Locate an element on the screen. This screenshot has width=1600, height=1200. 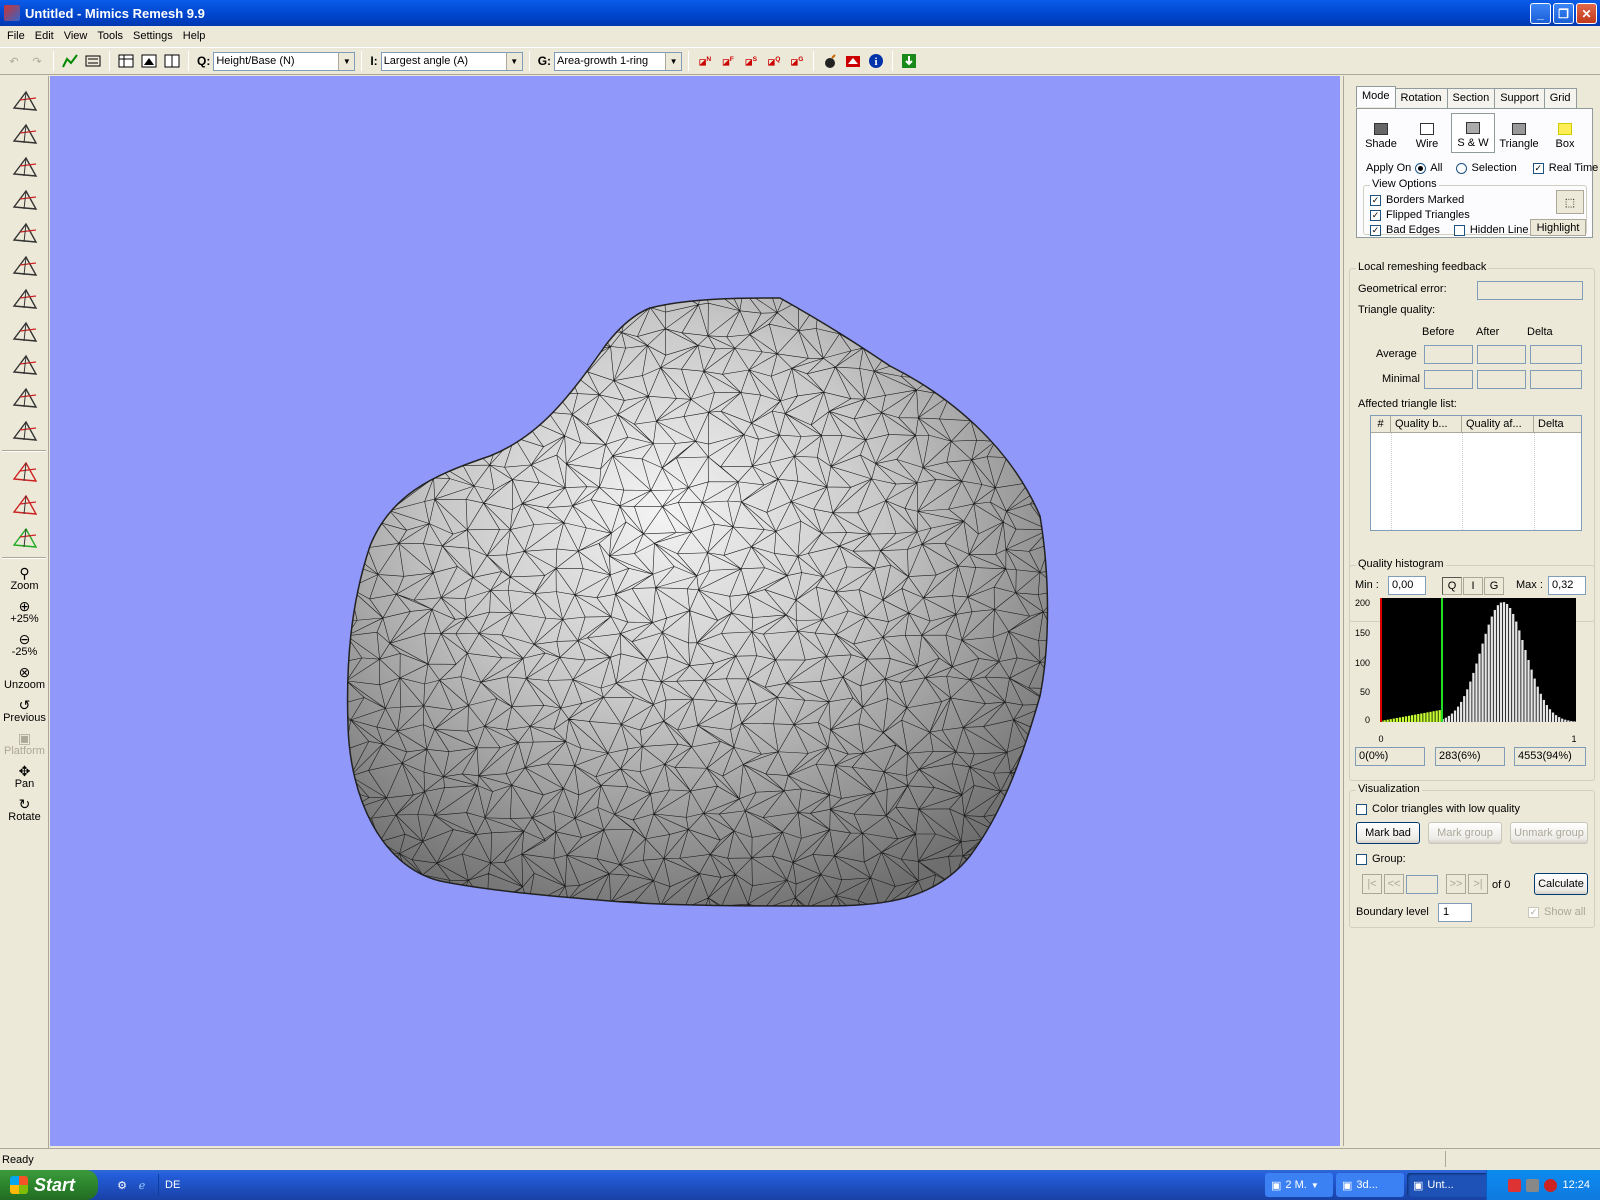
export-icon is located at coordinates (853, 61).